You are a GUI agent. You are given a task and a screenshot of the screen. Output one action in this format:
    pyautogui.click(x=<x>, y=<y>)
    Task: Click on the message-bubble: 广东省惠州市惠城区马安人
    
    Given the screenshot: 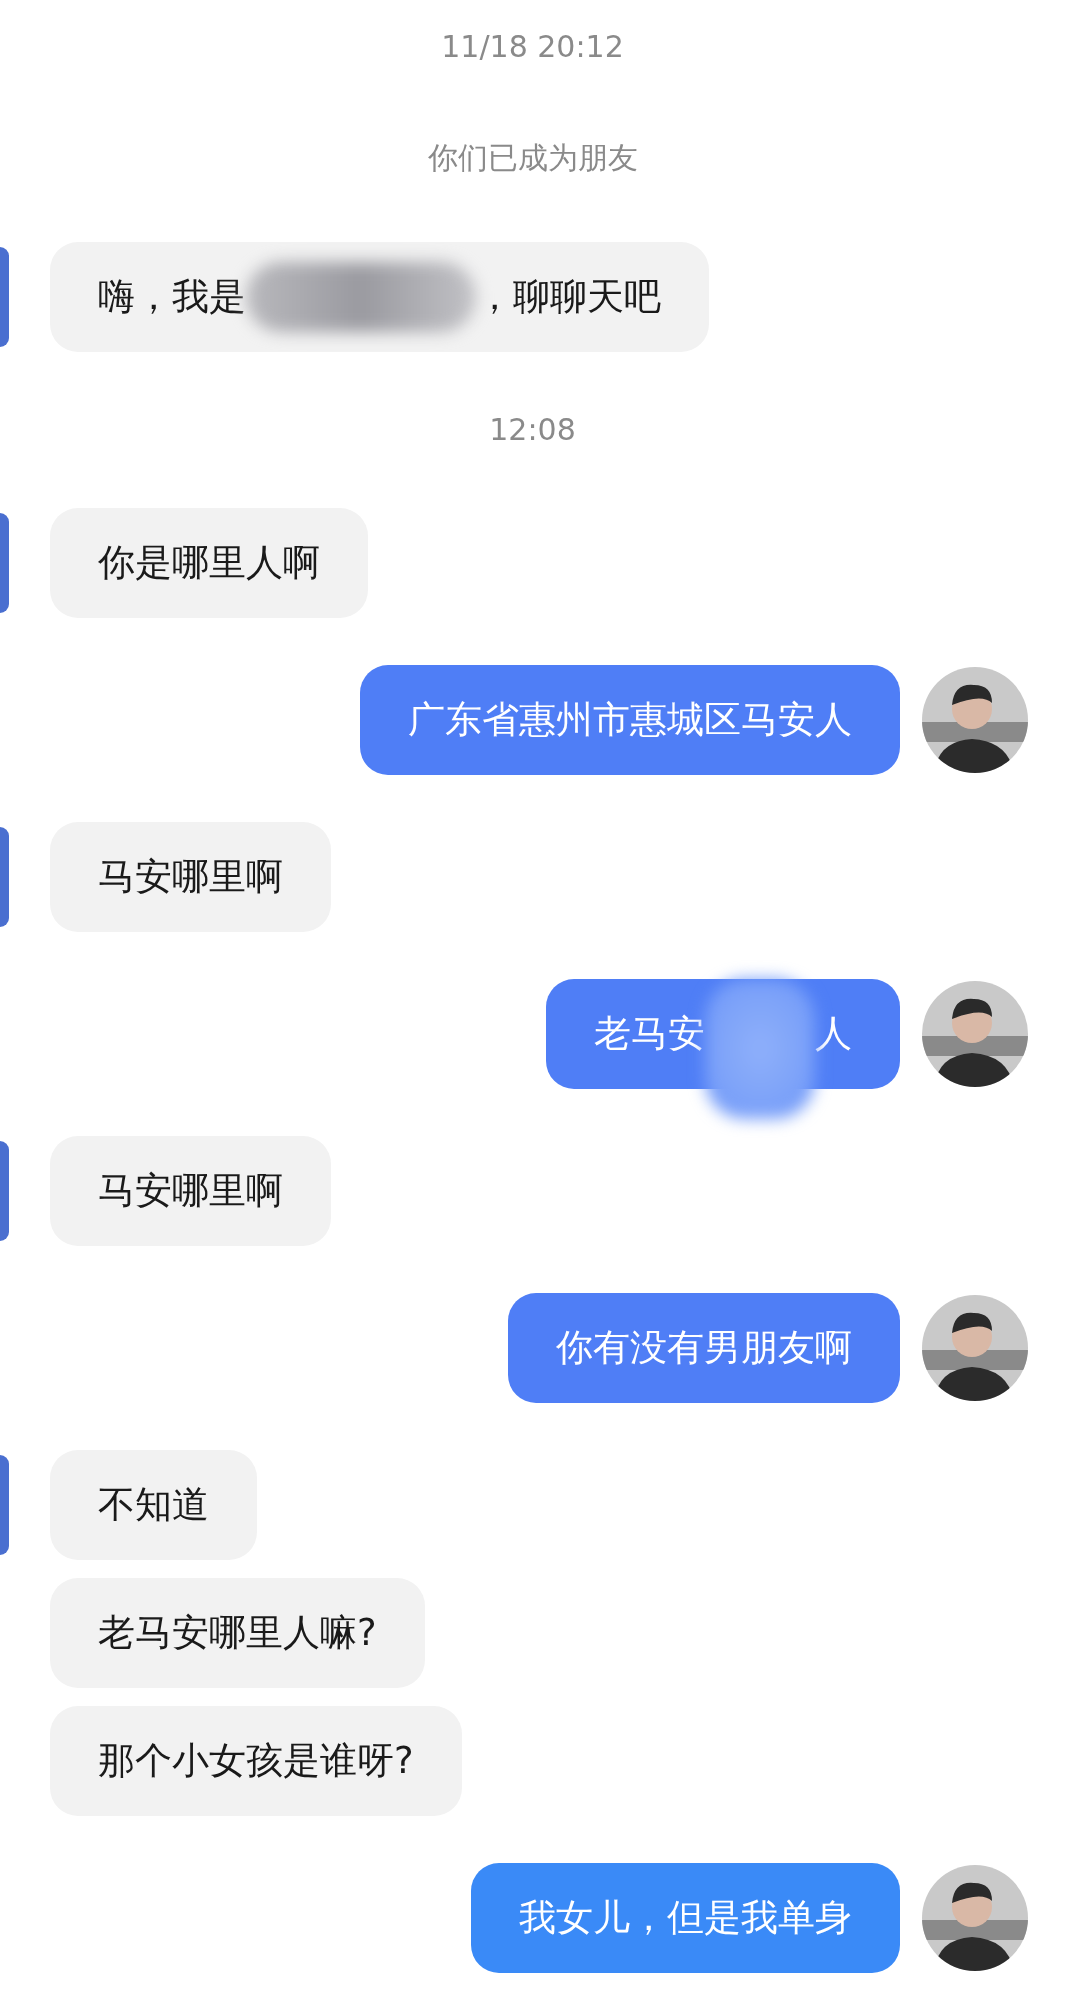 What is the action you would take?
    pyautogui.click(x=630, y=720)
    